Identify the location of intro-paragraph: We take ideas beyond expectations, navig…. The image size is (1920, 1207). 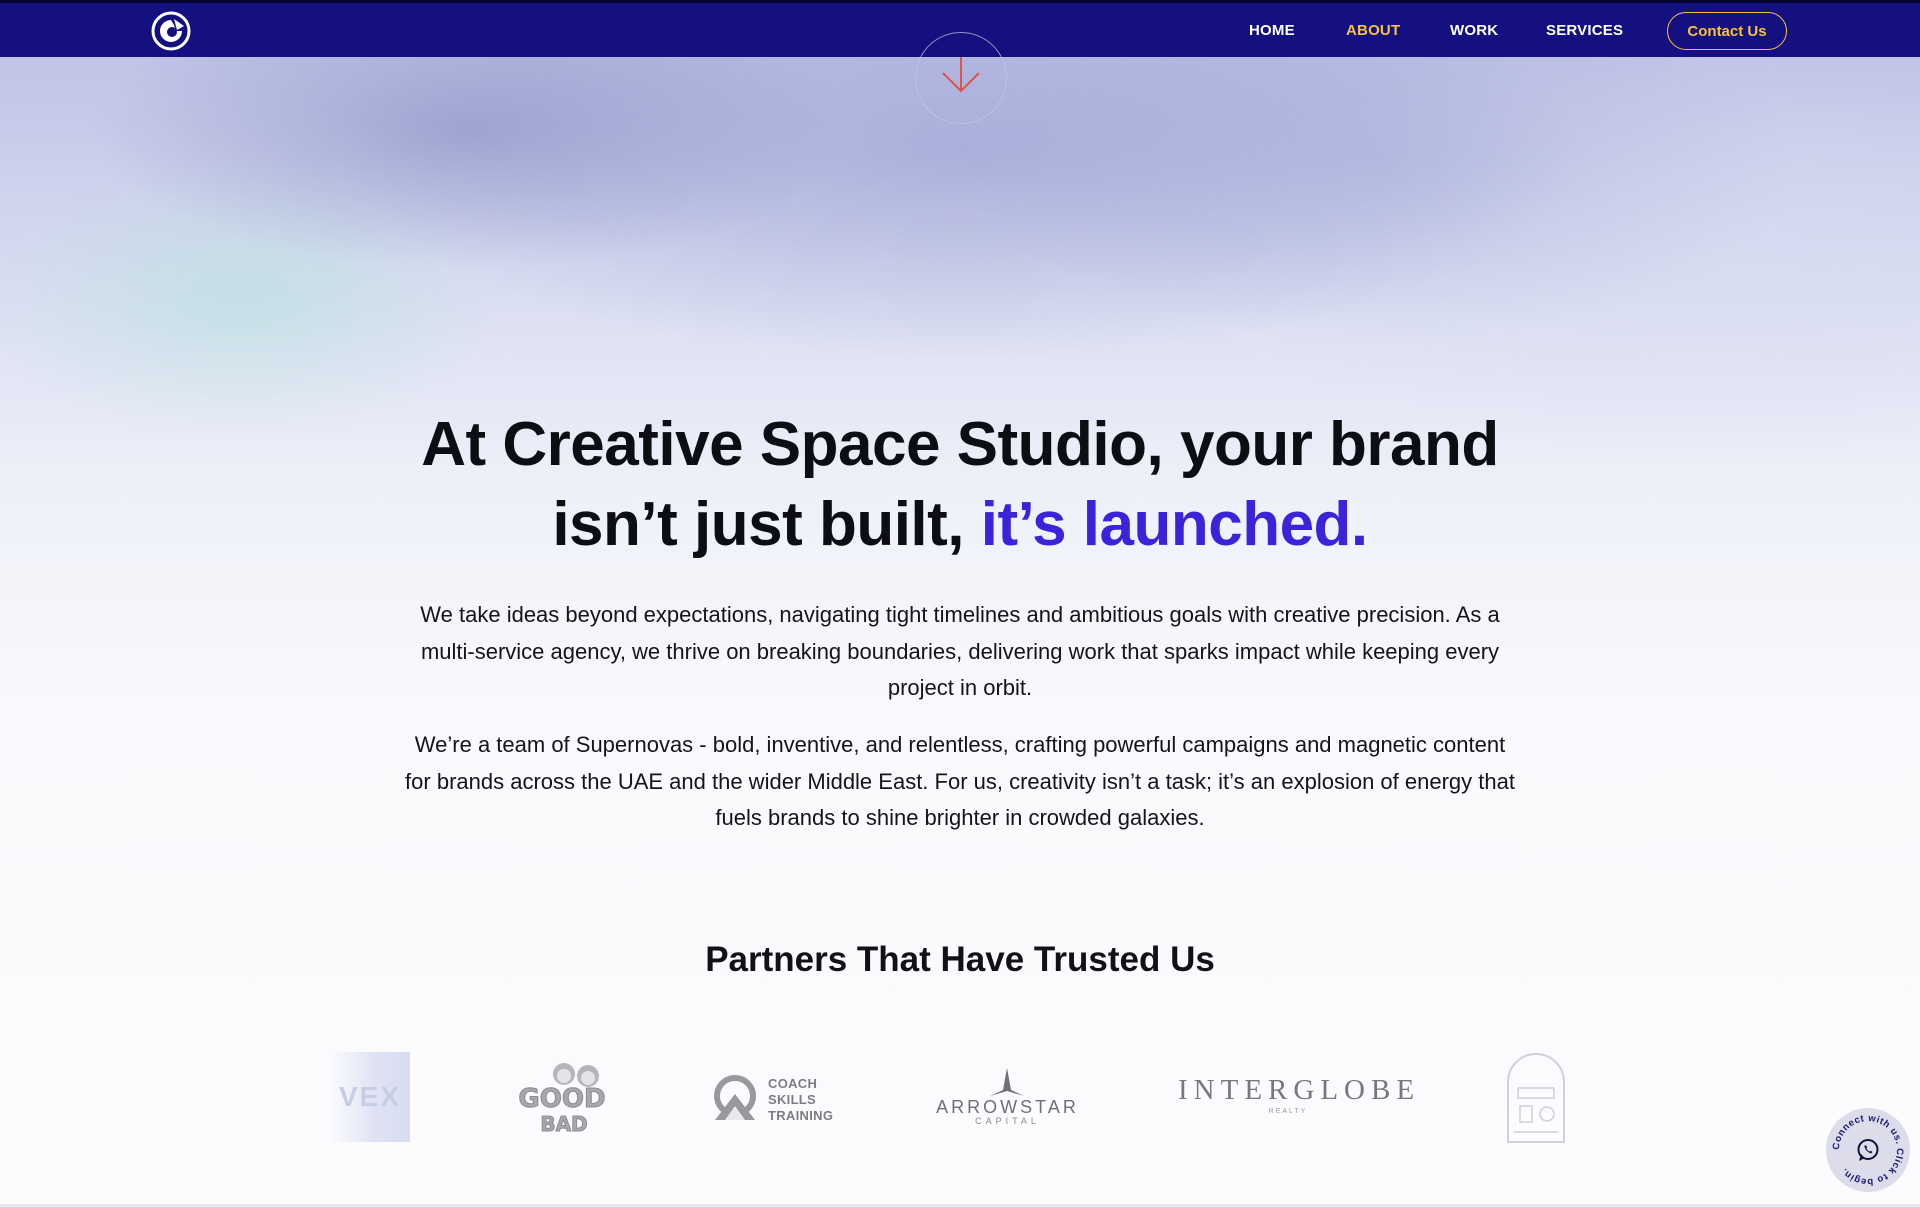
(960, 651).